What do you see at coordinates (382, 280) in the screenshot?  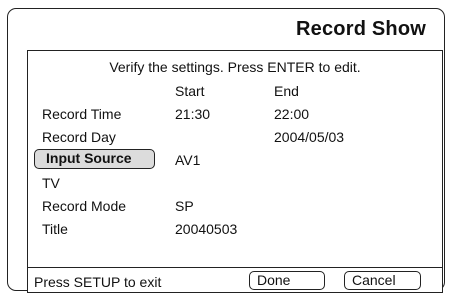 I see `cancel-button: Cancel` at bounding box center [382, 280].